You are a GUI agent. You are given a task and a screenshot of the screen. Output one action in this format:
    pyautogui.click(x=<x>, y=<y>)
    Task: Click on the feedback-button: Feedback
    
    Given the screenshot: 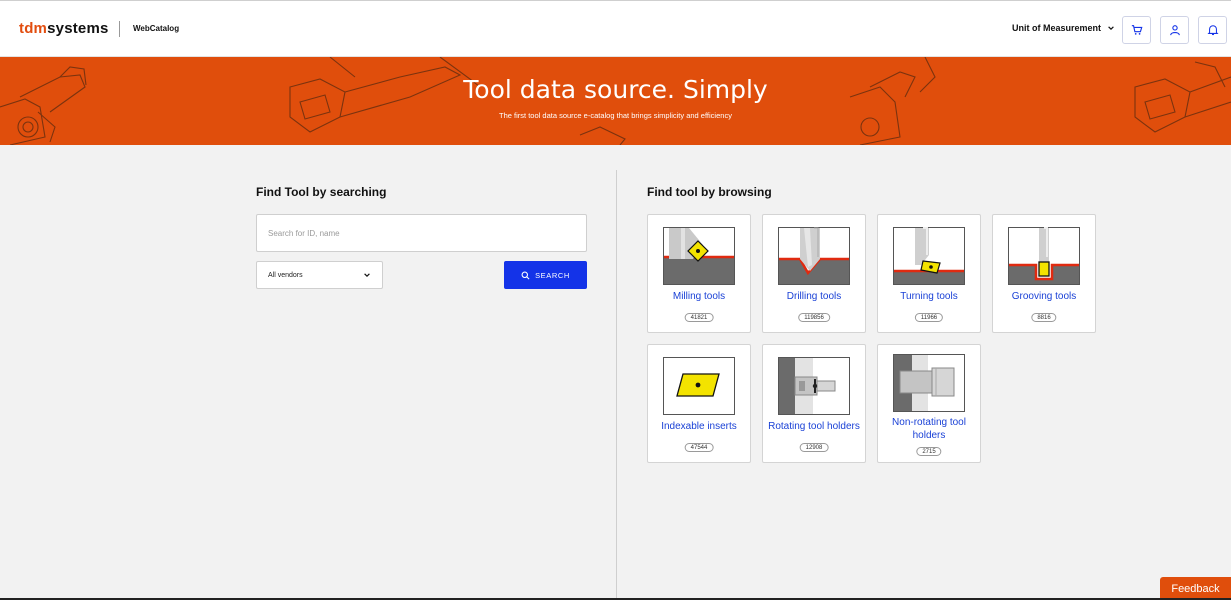 What is the action you would take?
    pyautogui.click(x=1195, y=588)
    